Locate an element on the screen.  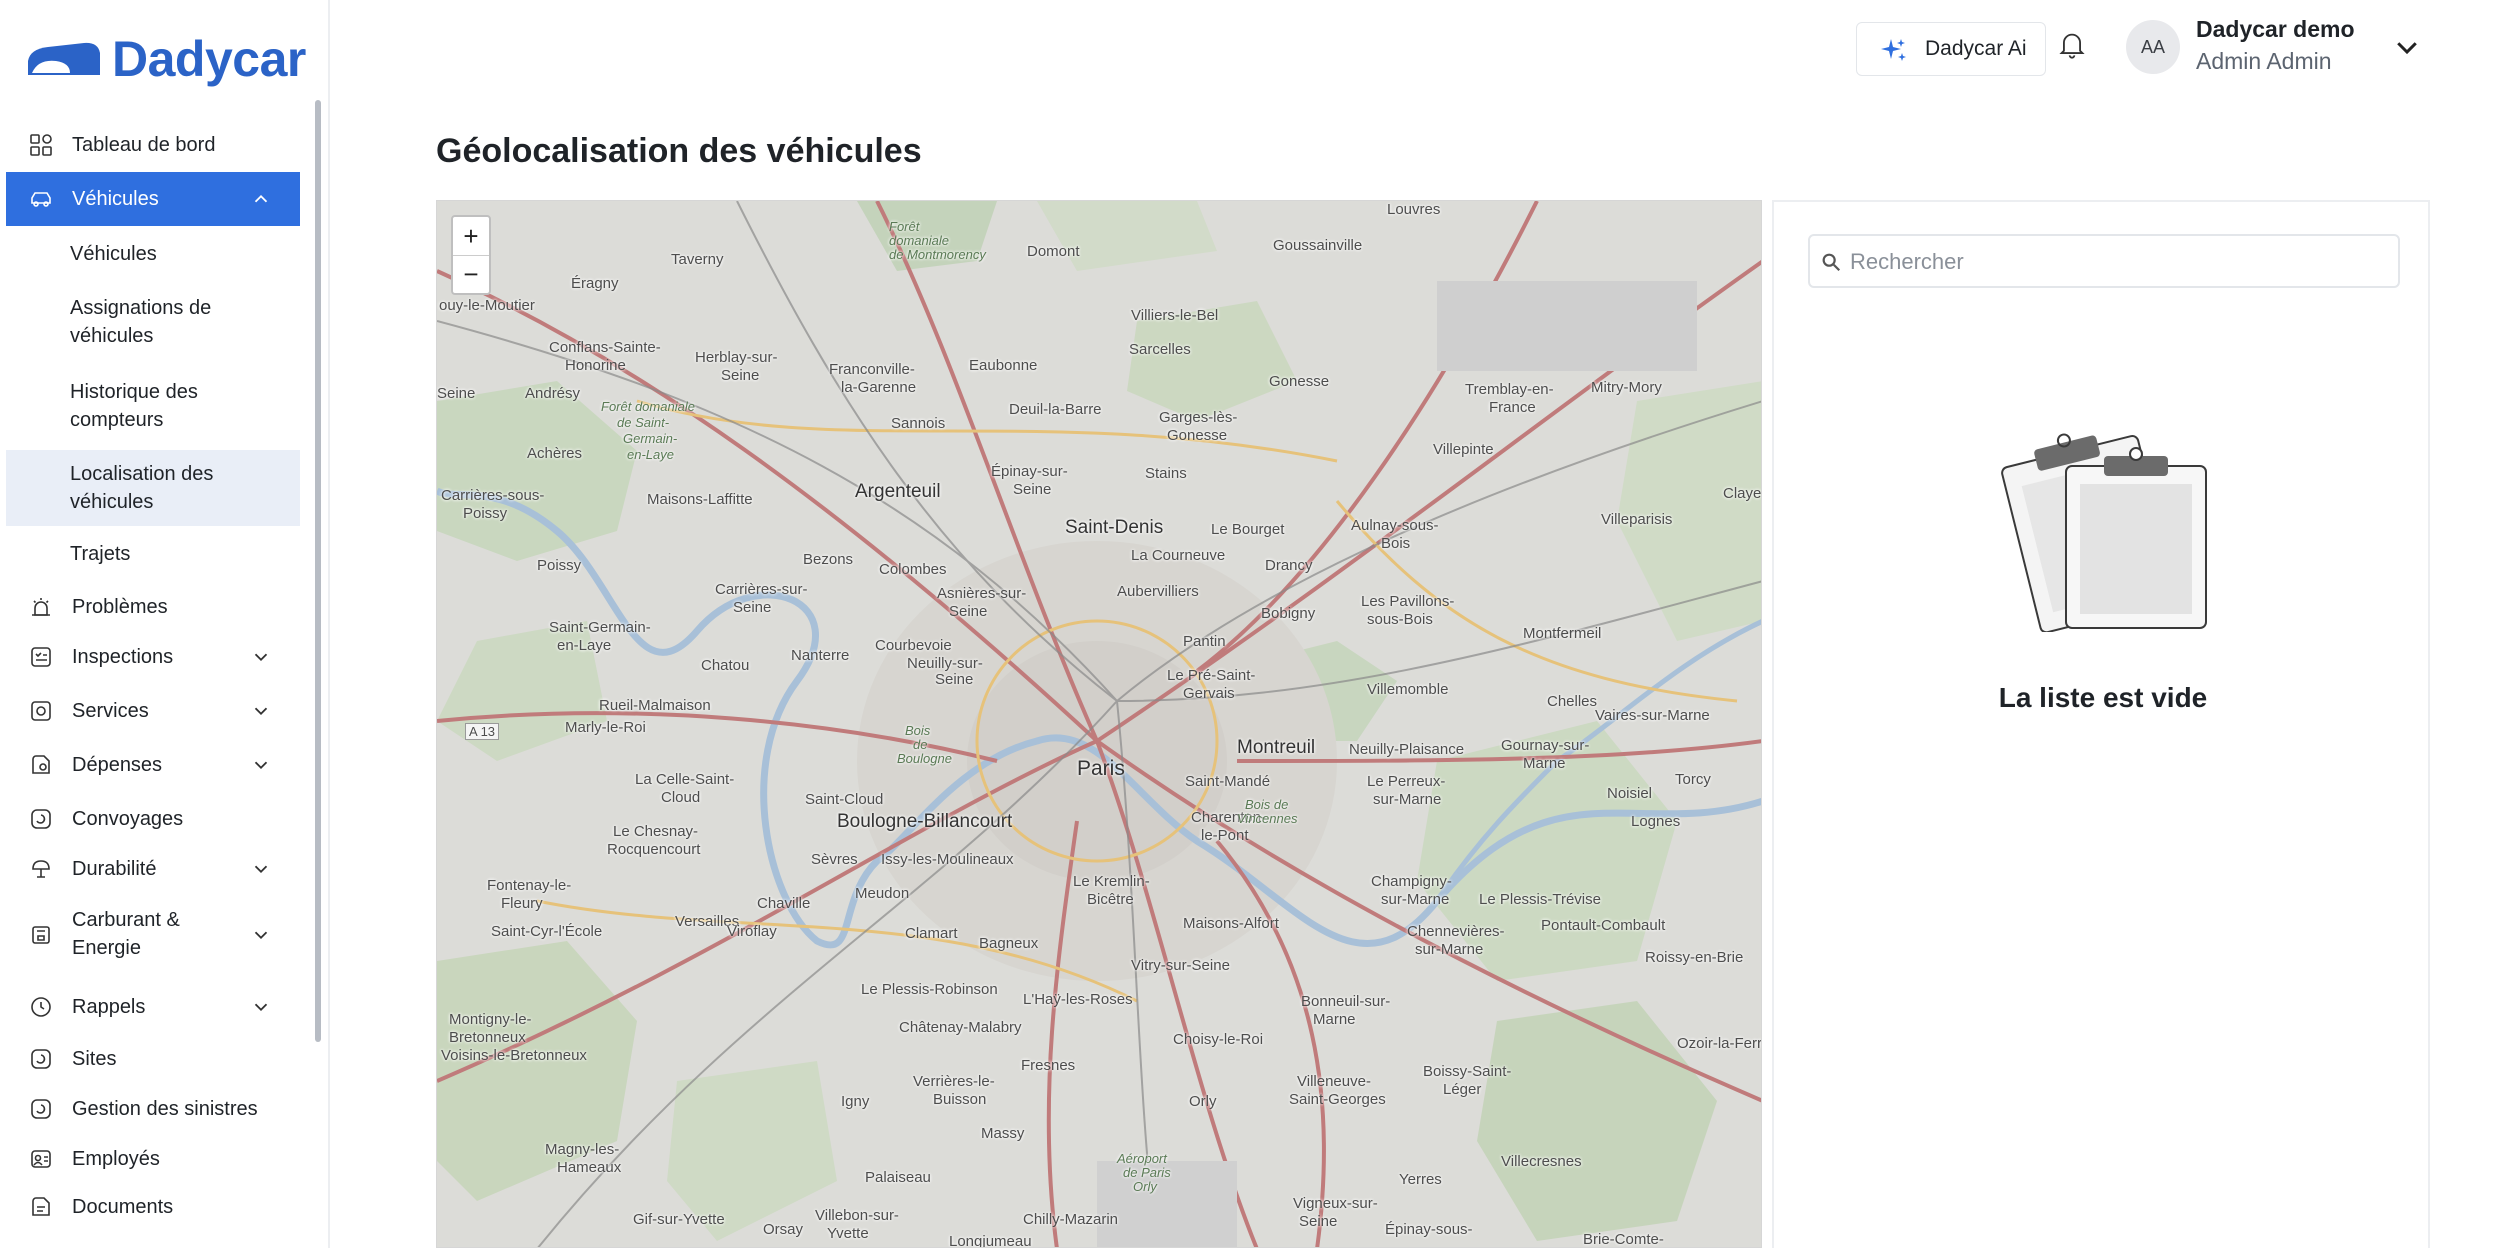
car-logo-icon is located at coordinates (64, 58).